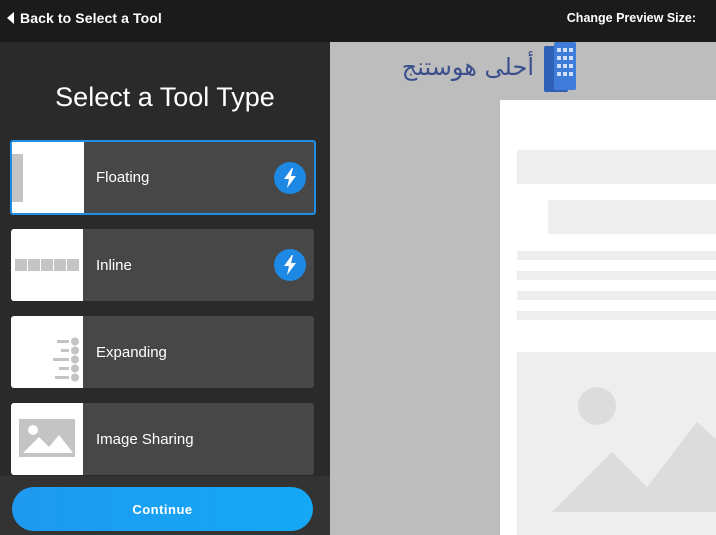 Image resolution: width=716 pixels, height=535 pixels. Describe the element at coordinates (162, 265) in the screenshot. I see `tool-option-inline: Inline` at that location.